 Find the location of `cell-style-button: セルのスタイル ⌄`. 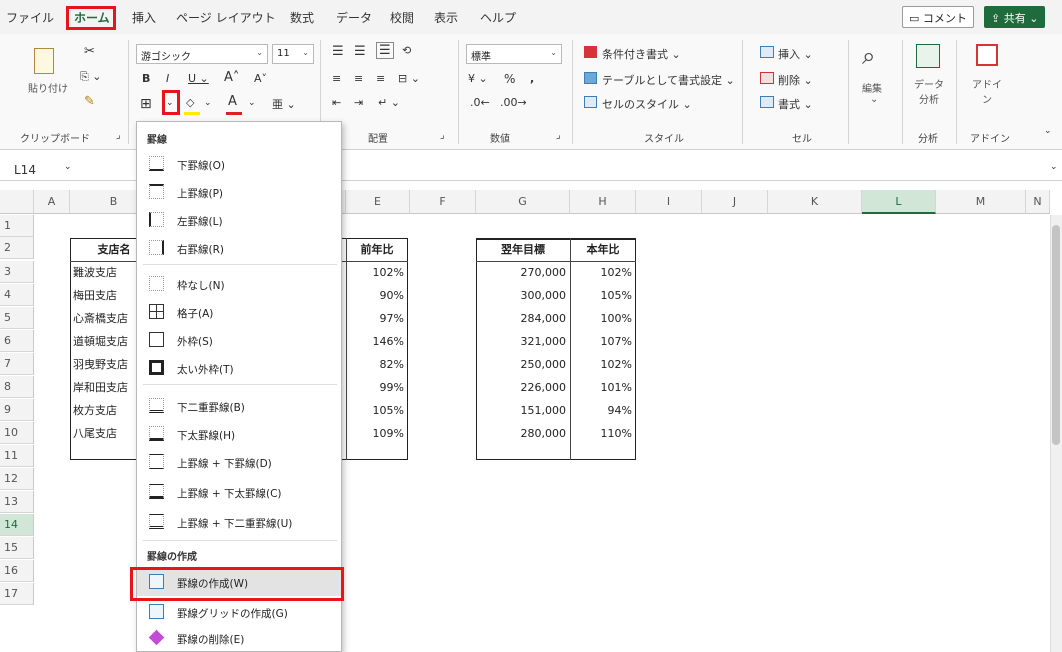

cell-style-button: セルのスタイル ⌄ is located at coordinates (647, 104).